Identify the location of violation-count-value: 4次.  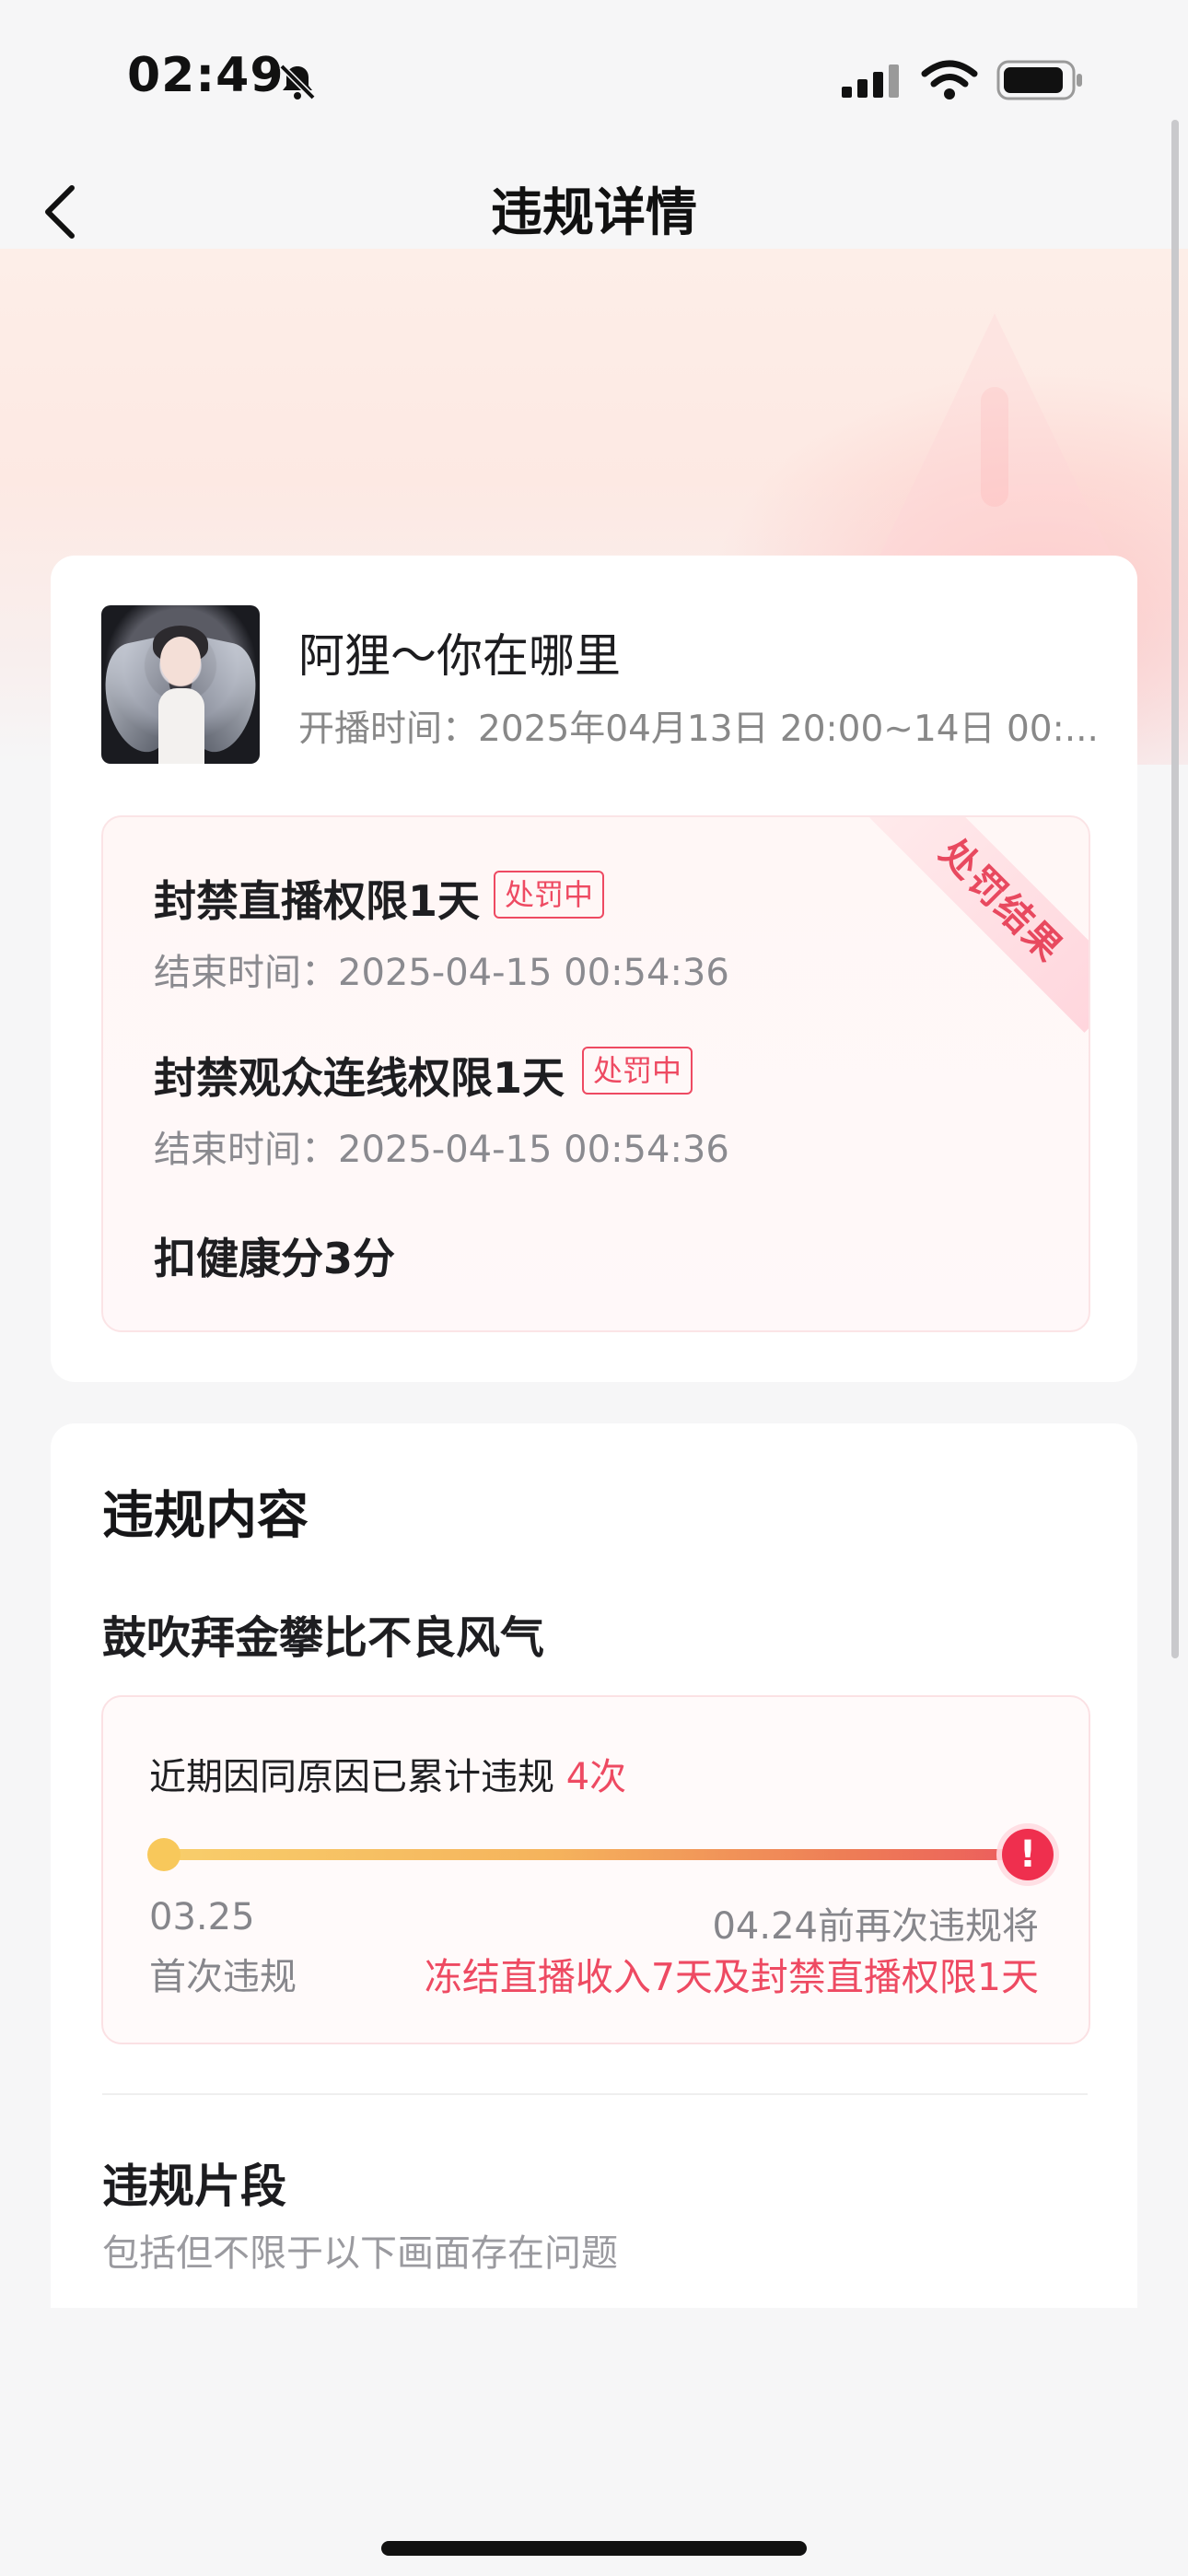
(596, 1777).